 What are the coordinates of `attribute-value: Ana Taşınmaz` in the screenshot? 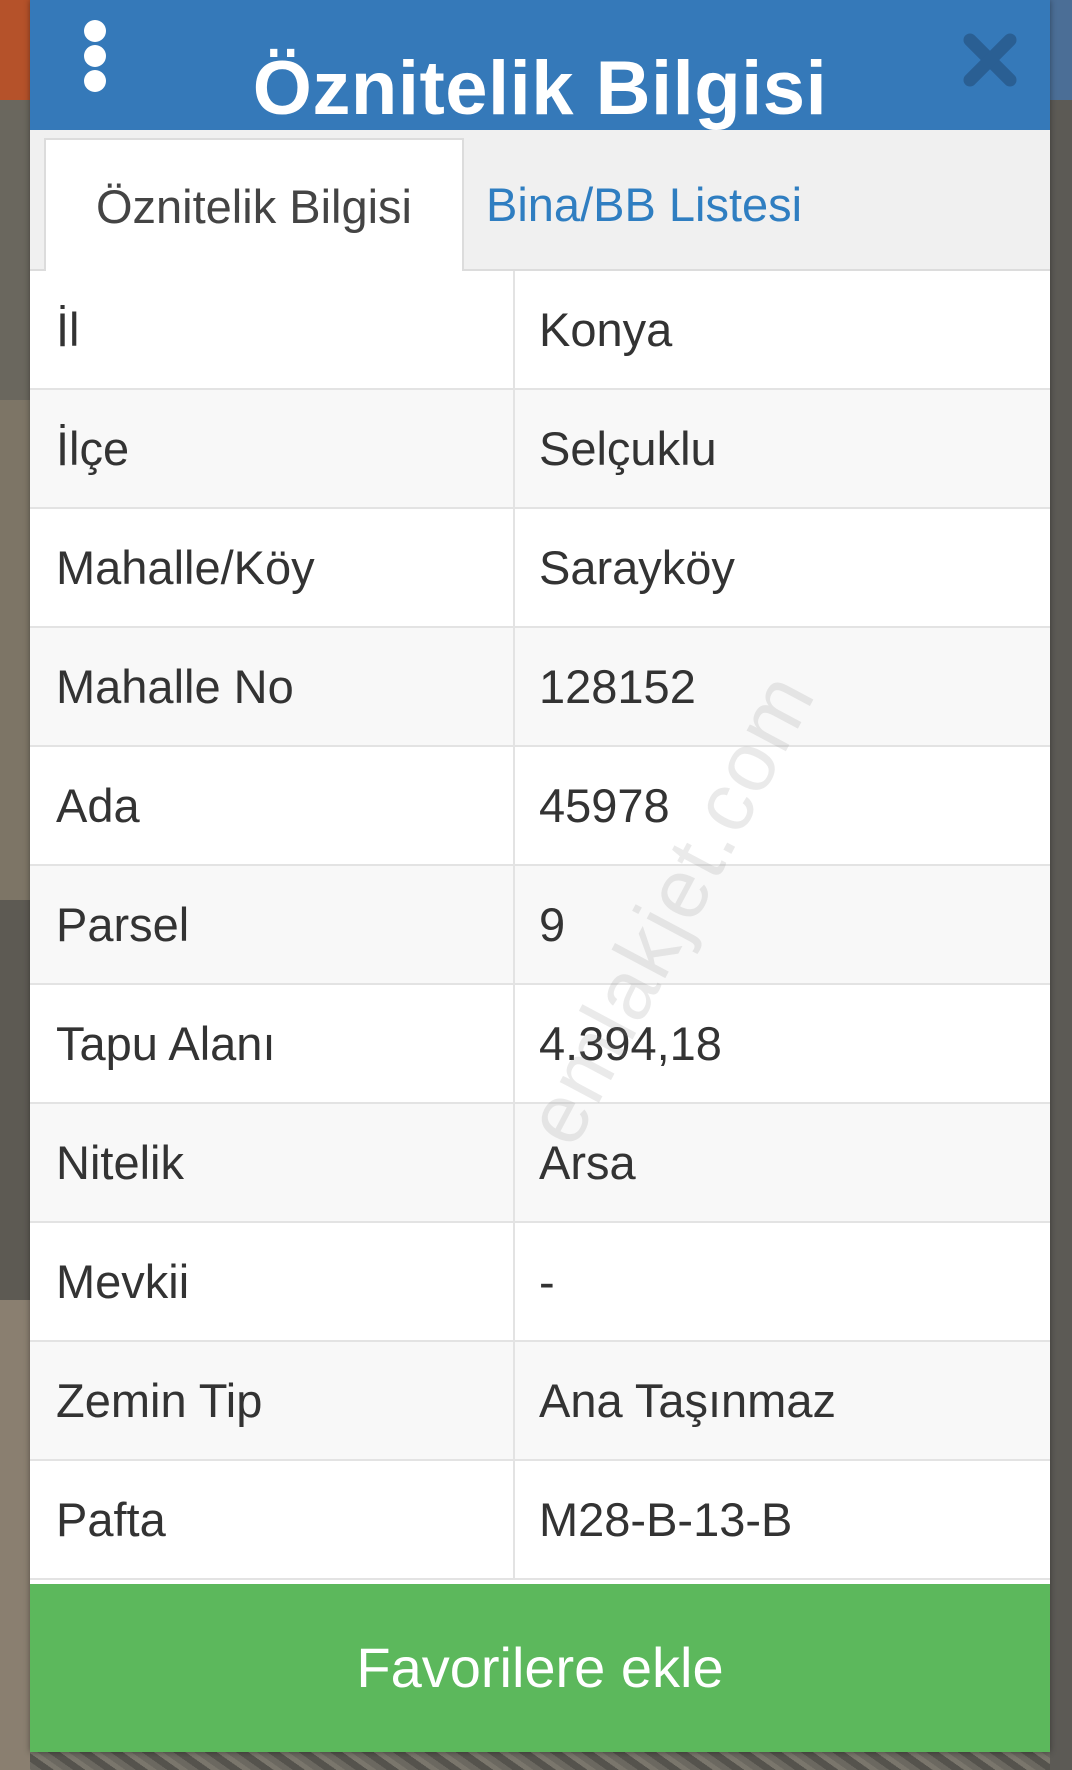 It's located at (687, 1400).